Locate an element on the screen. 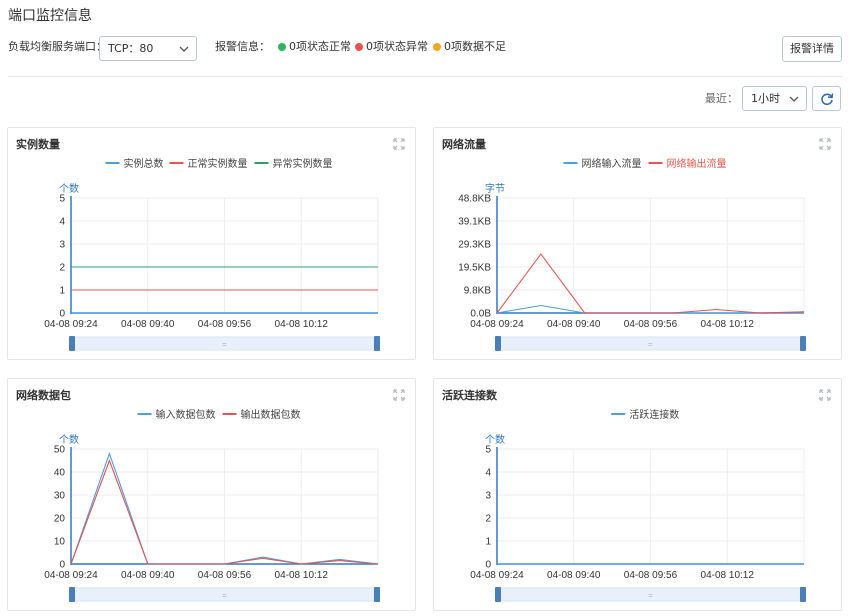 The height and width of the screenshot is (616, 850). alarm-detail-button: 报警详情 is located at coordinates (812, 49).